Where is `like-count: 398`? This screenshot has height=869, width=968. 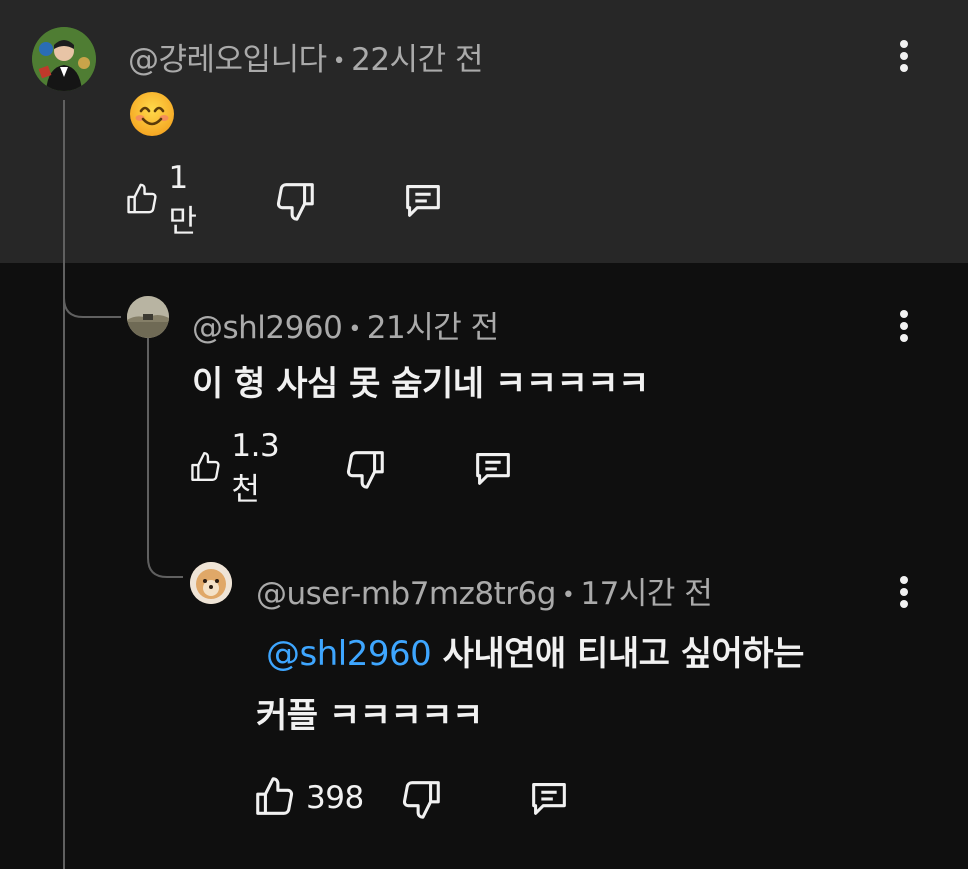 like-count: 398 is located at coordinates (335, 798).